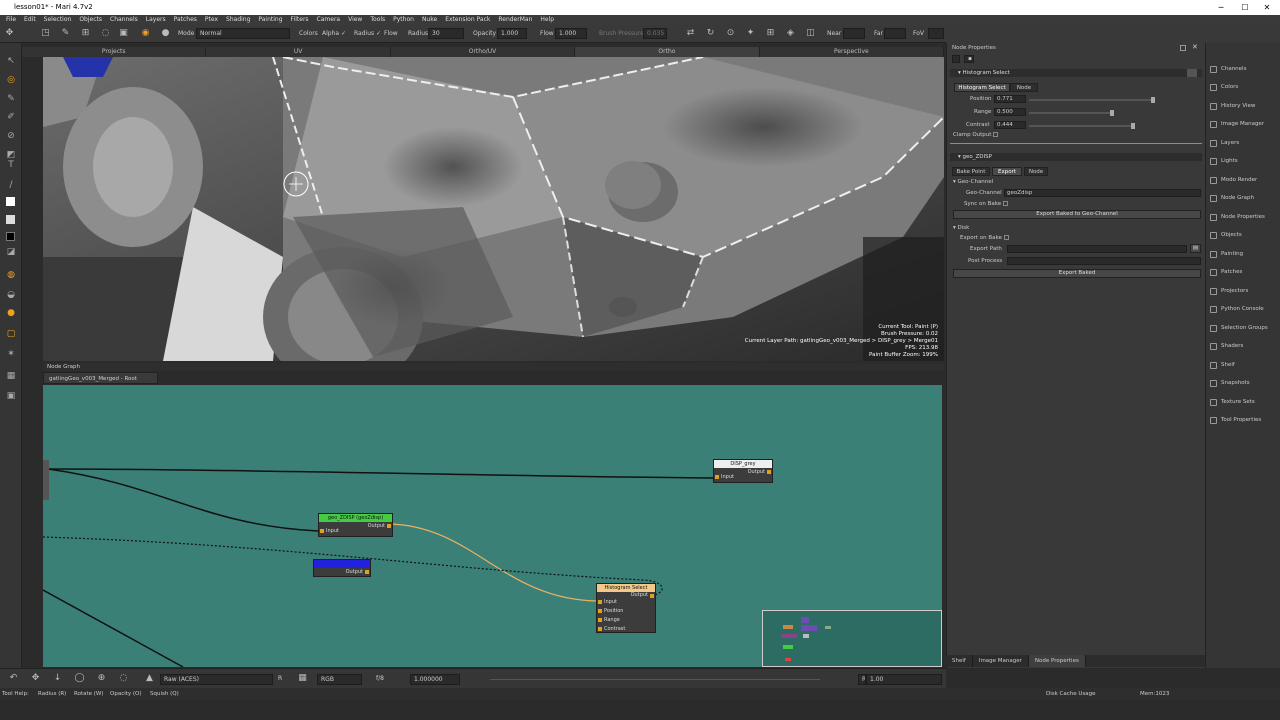  What do you see at coordinates (123, 678) in the screenshot?
I see `dotted-circle-icon: ◌` at bounding box center [123, 678].